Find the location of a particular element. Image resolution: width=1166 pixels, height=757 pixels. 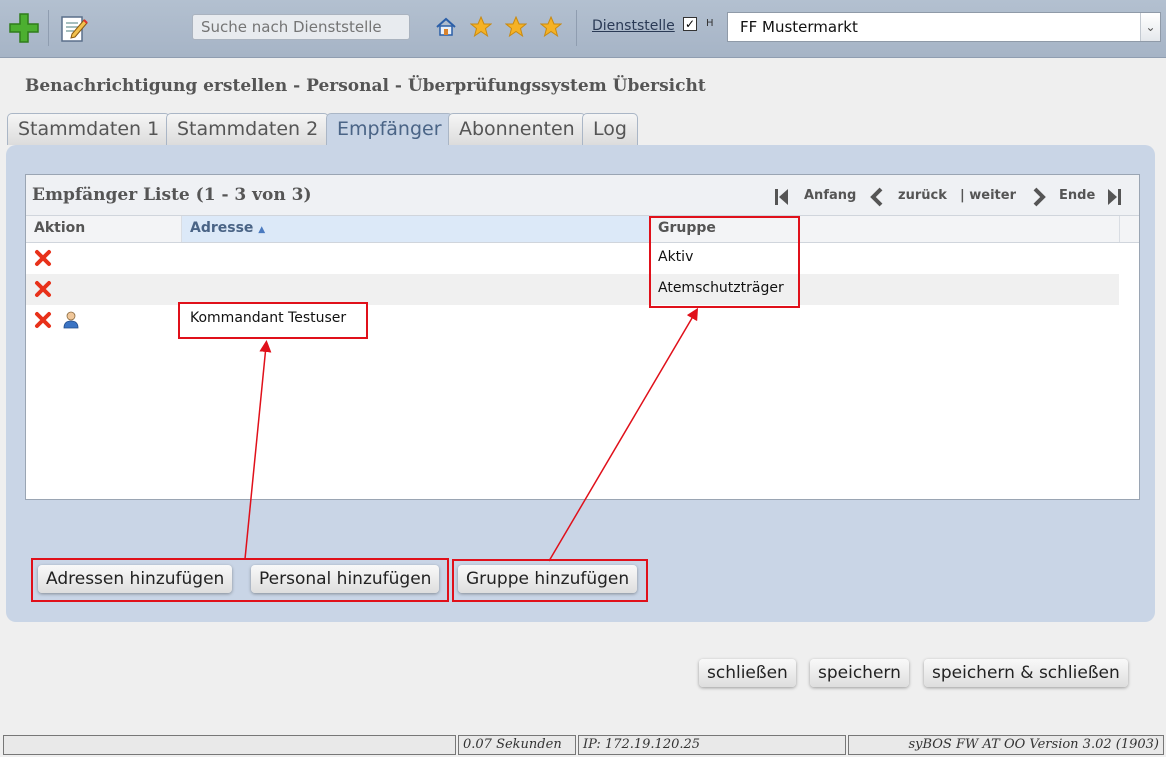

add-addresses-button: Adressen hinzufügen is located at coordinates (135, 579).